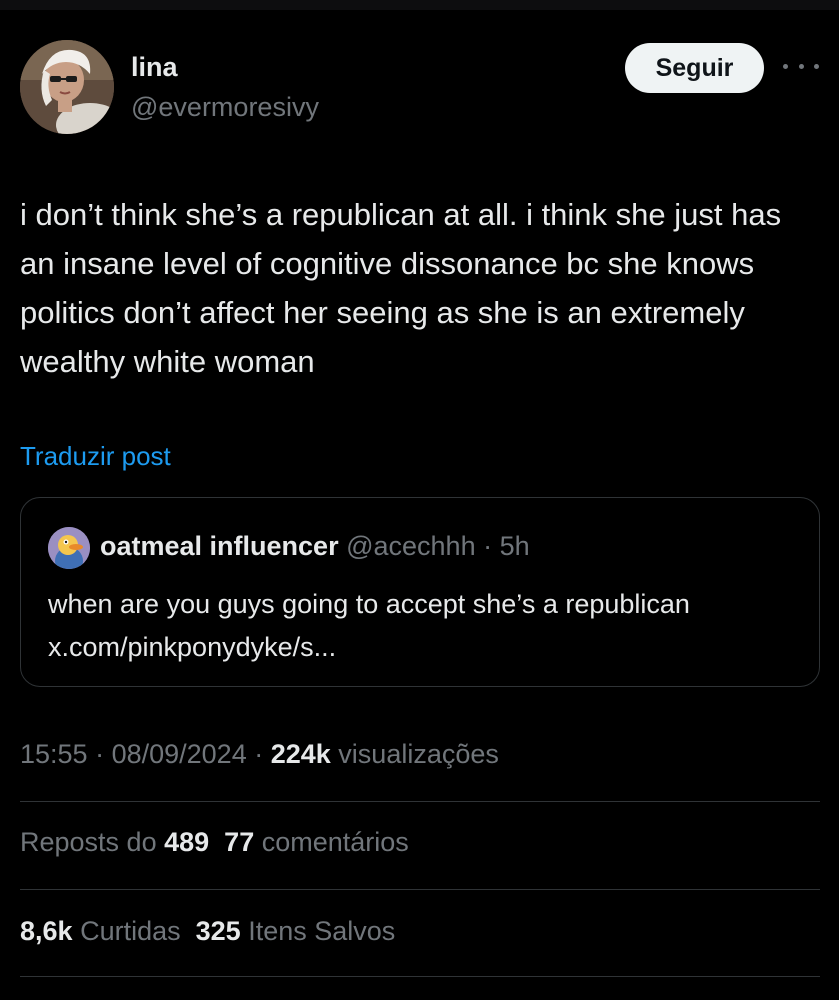 The height and width of the screenshot is (1000, 839). Describe the element at coordinates (239, 842) in the screenshot. I see `comments-count: 77` at that location.